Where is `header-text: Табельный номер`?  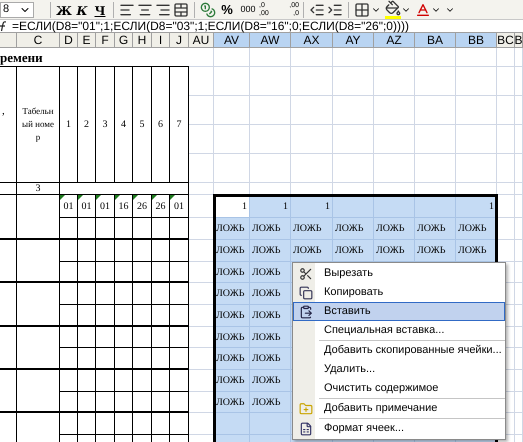
header-text: Табельный номер is located at coordinates (38, 124).